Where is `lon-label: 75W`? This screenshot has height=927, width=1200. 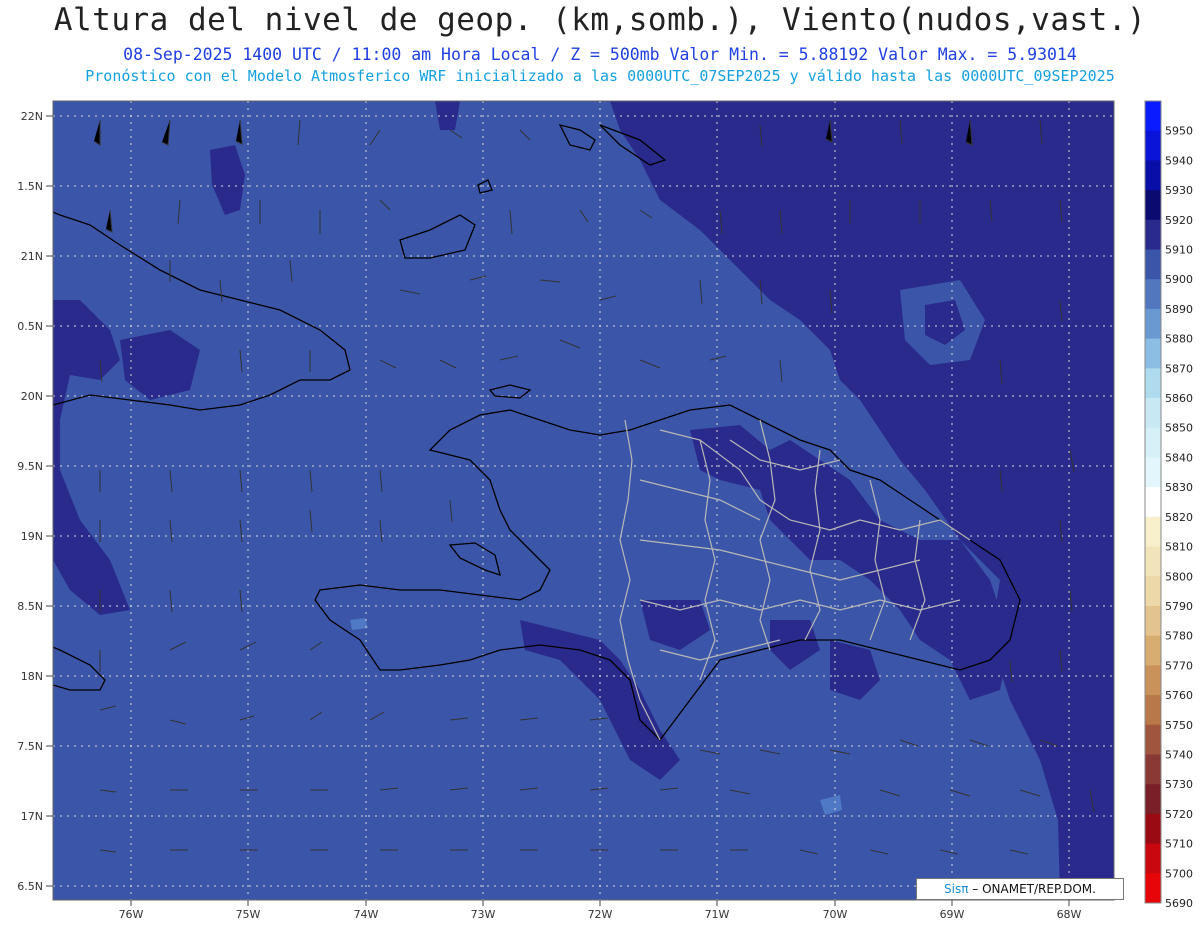
lon-label: 75W is located at coordinates (248, 914).